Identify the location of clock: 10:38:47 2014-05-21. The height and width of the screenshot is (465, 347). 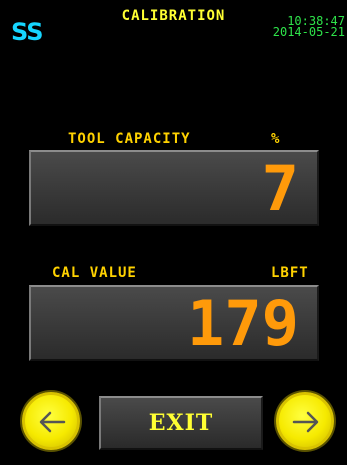
(308, 27).